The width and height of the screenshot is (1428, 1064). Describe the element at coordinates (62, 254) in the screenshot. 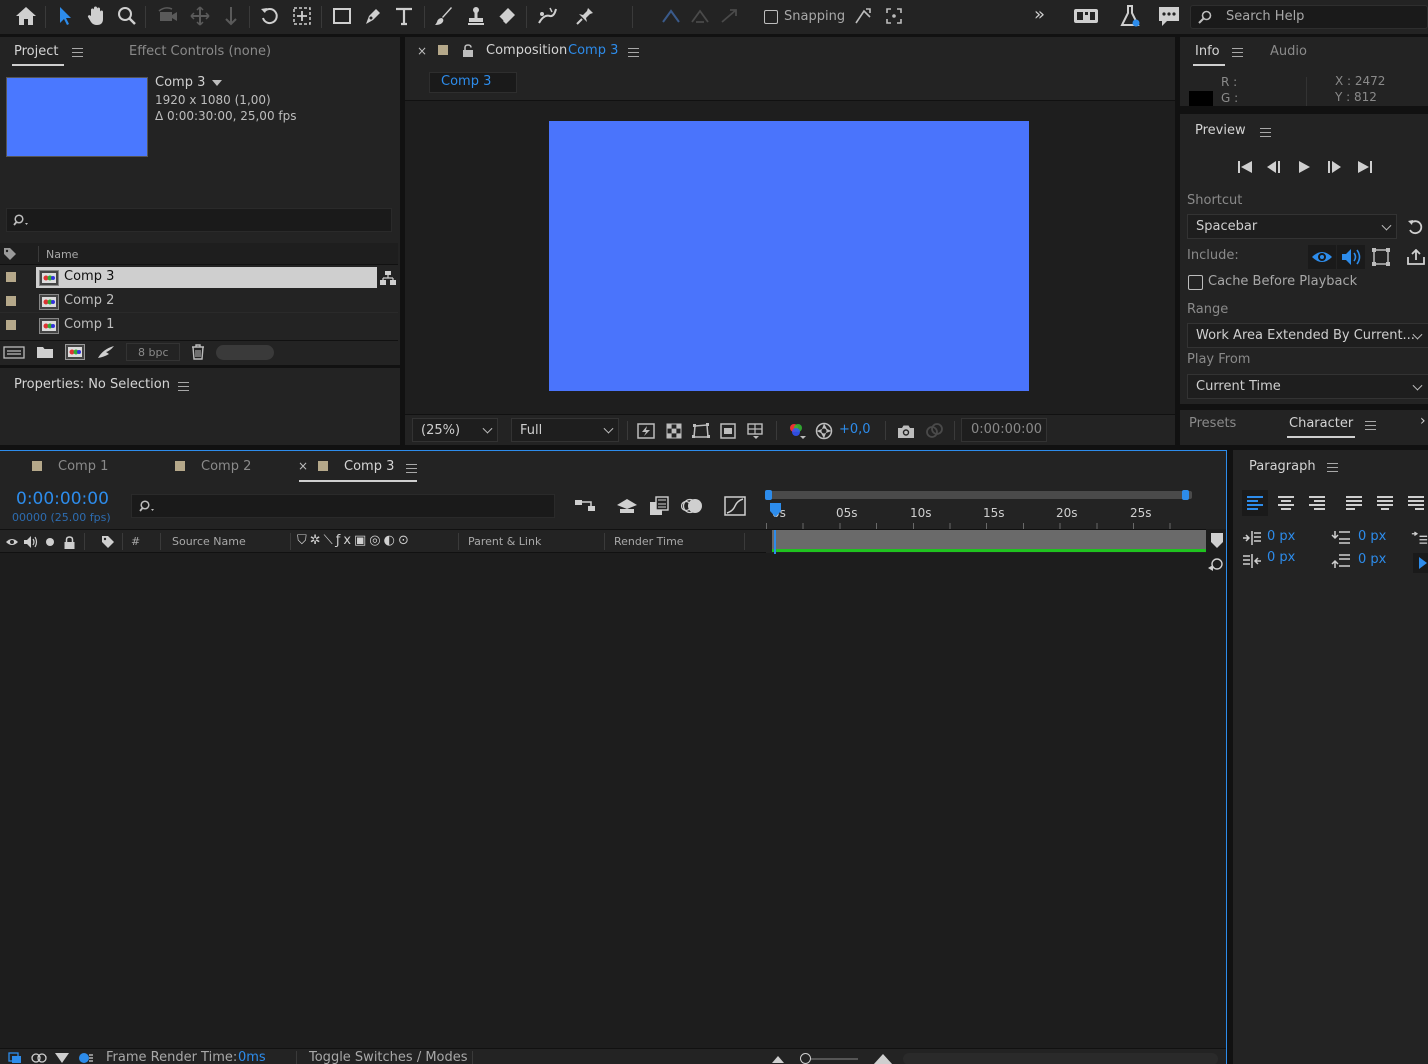

I see `column-name-header: Name` at that location.